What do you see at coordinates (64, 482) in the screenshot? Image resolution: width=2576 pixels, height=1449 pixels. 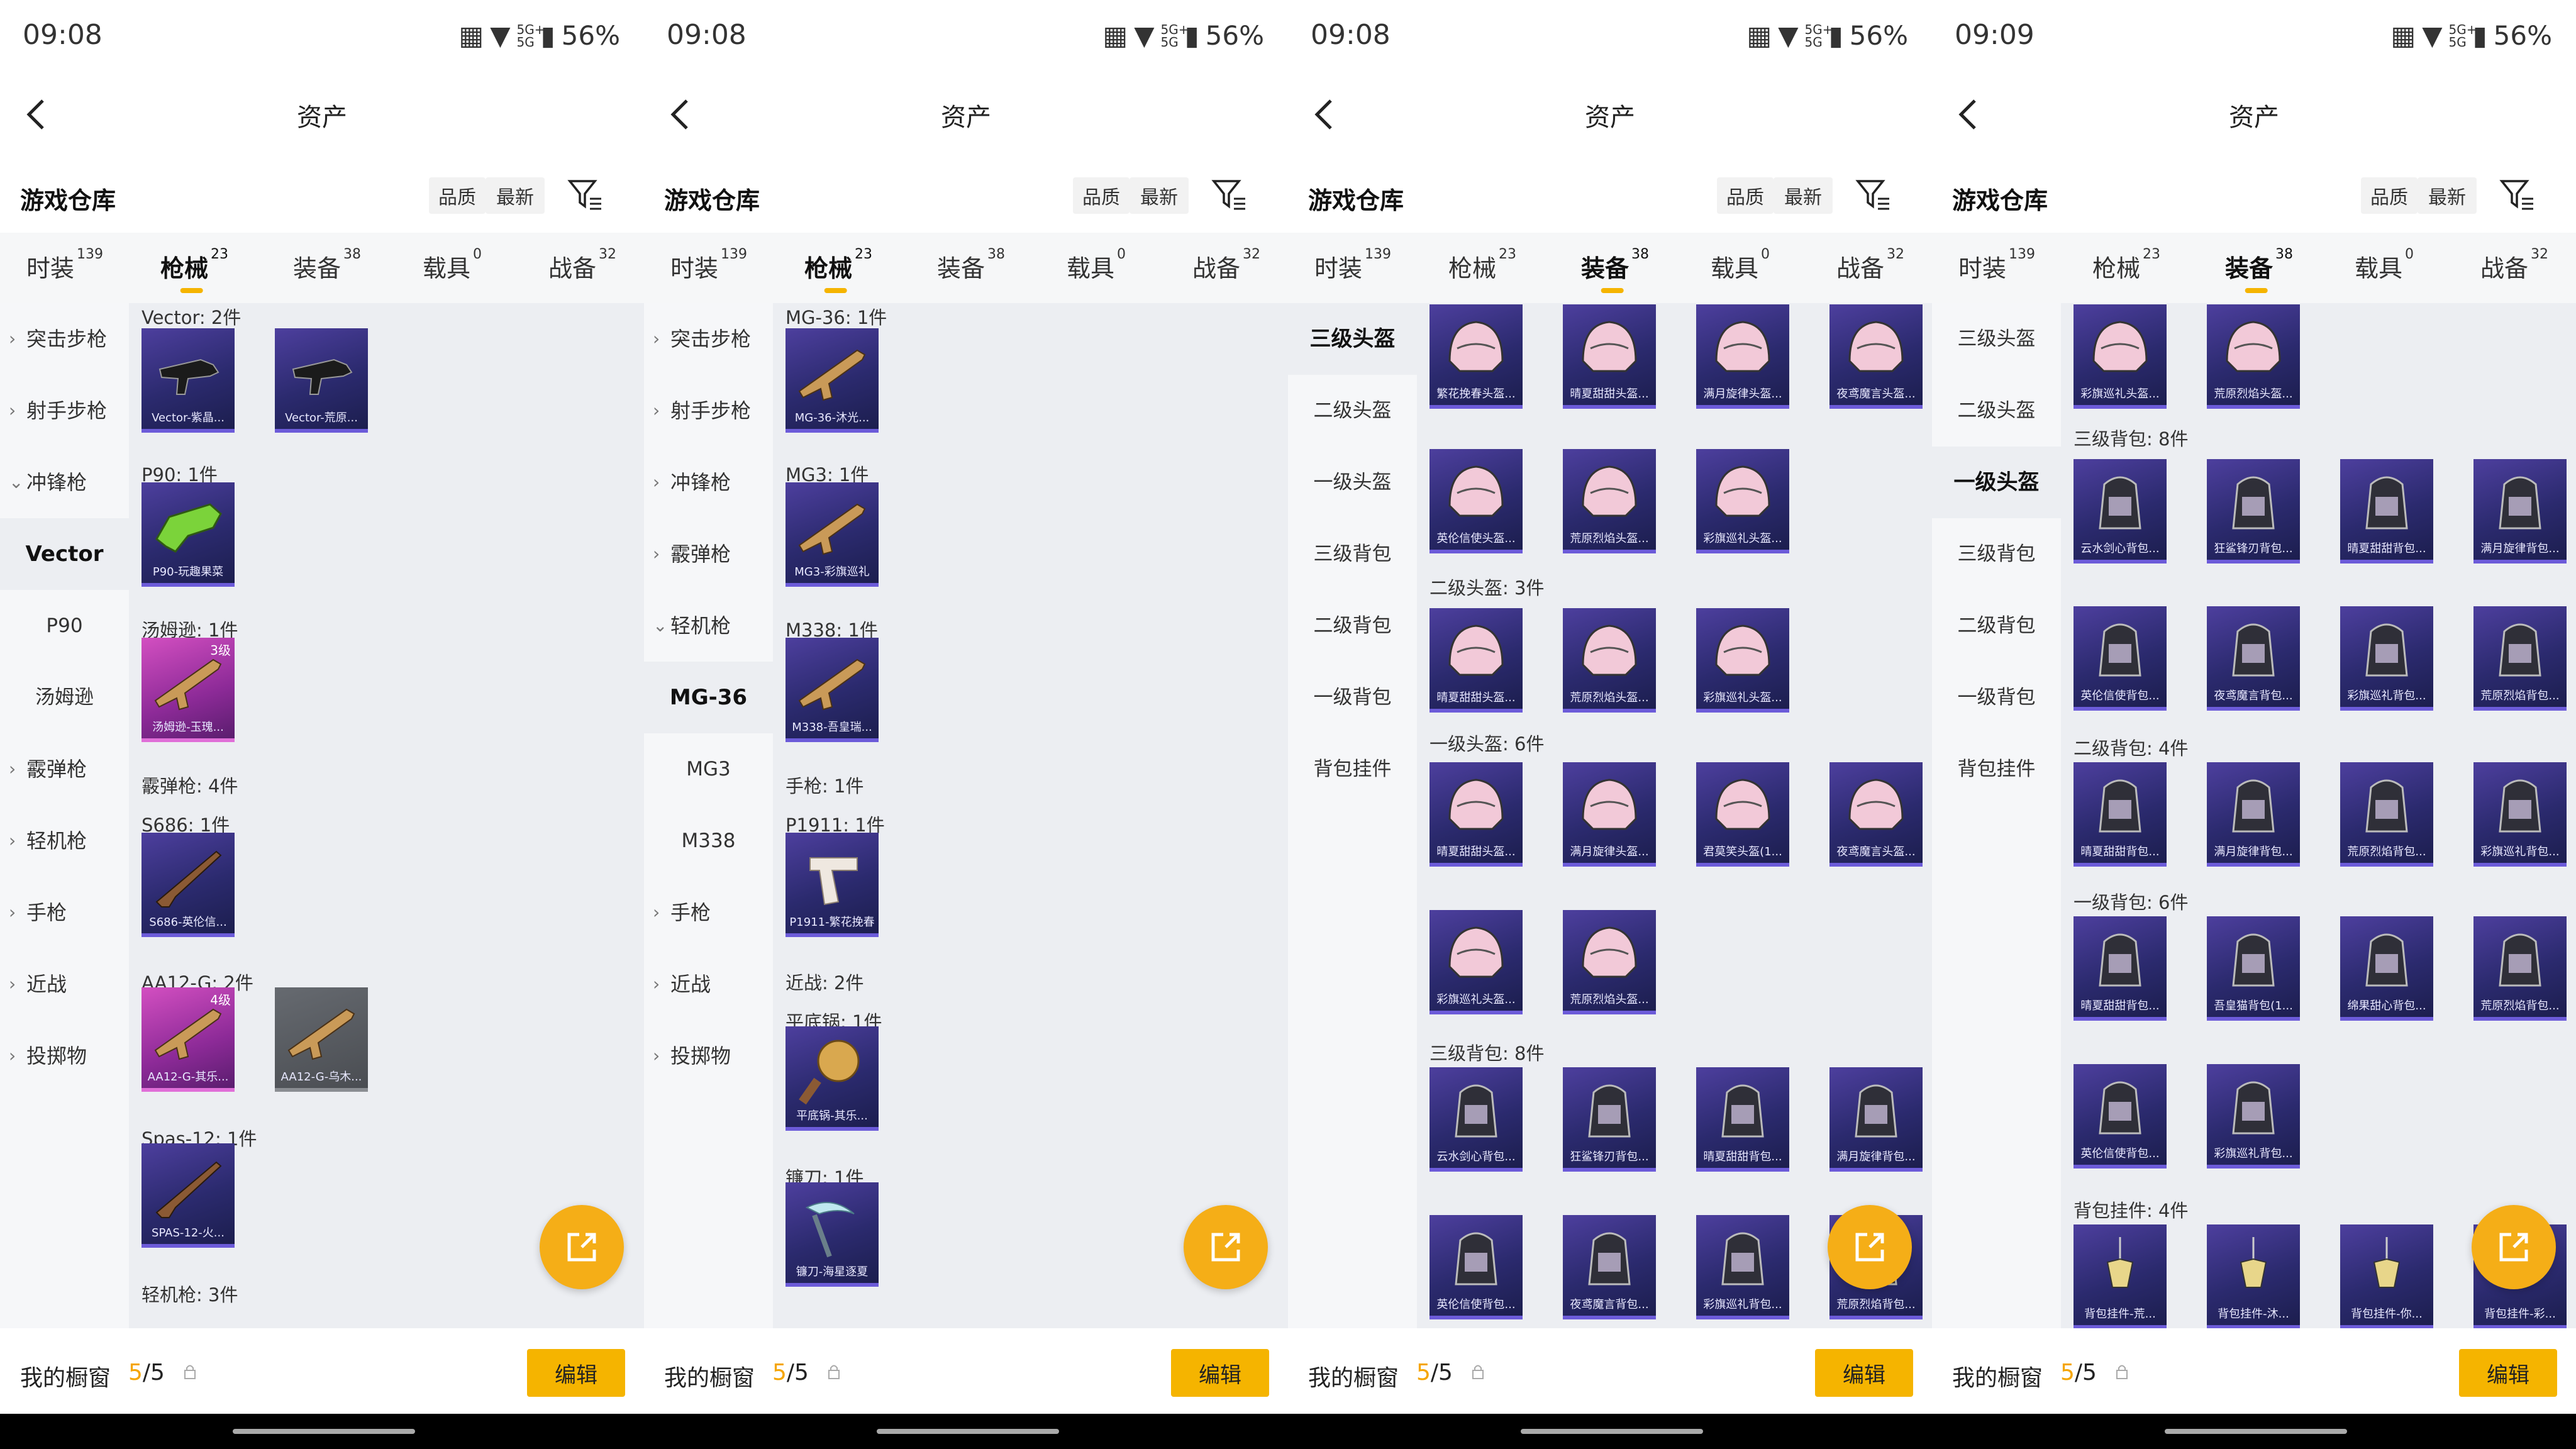 I see `sidebar-item: ⌄ 冲锋枪` at bounding box center [64, 482].